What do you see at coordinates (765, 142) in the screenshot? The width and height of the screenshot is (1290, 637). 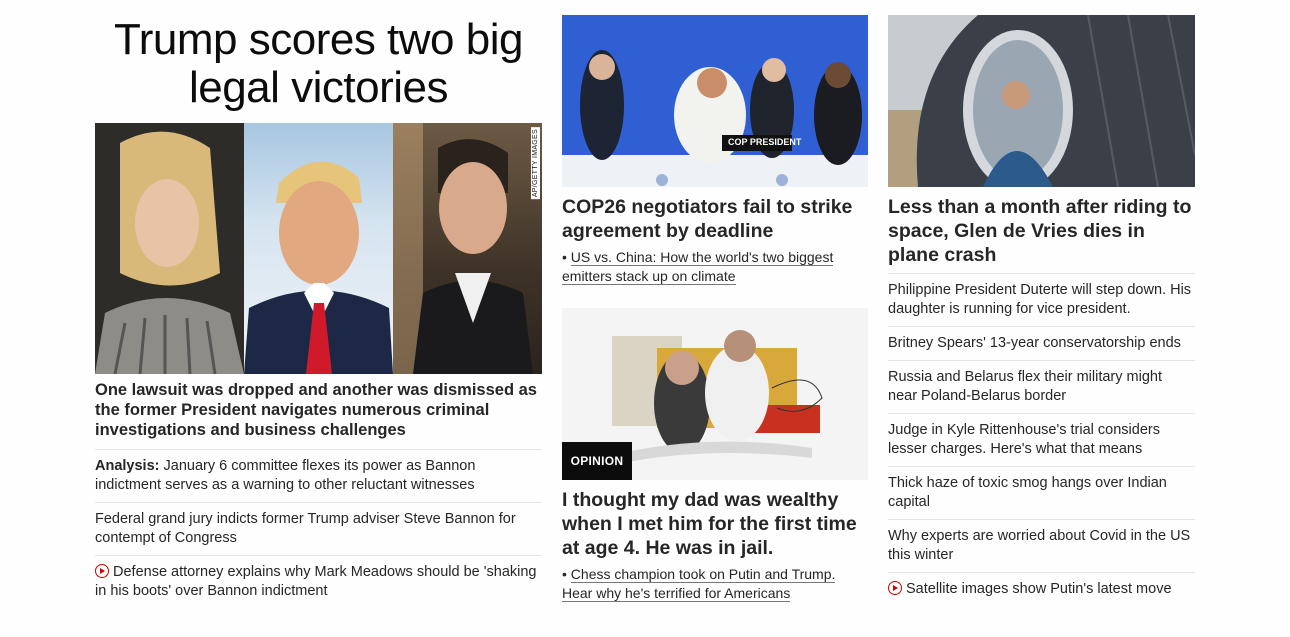 I see `cop-president-sign: COP PRESIDENT` at bounding box center [765, 142].